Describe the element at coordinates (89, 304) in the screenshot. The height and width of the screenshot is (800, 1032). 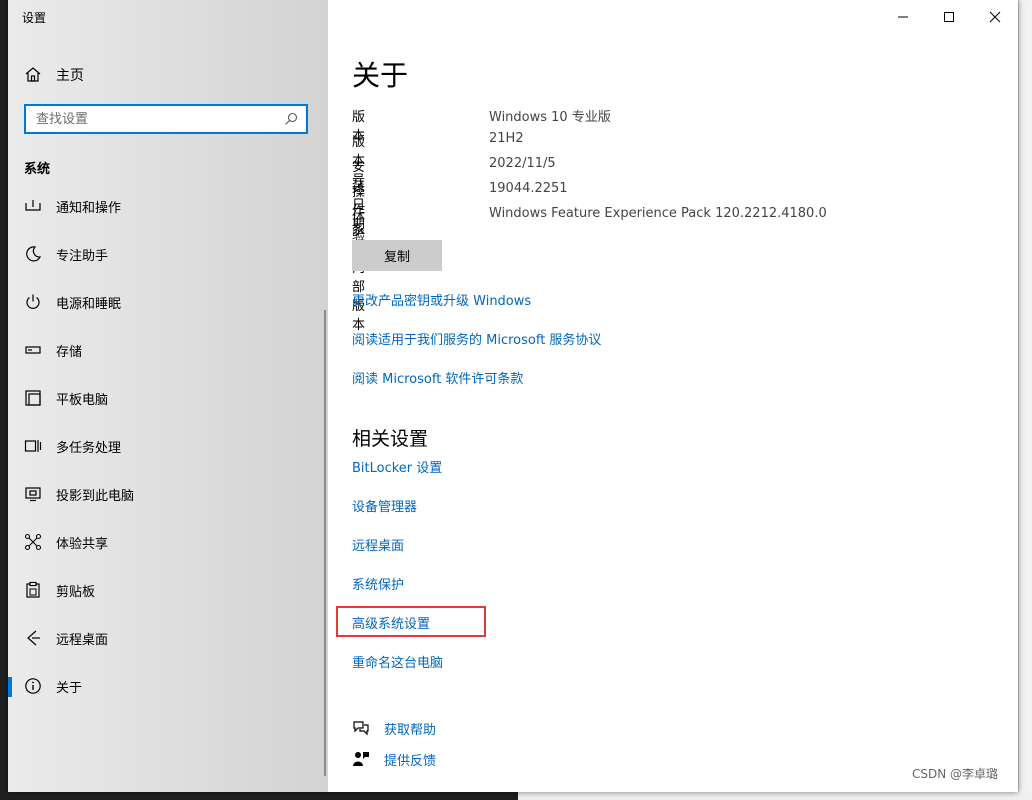
I see `sidebar-item-label: 电源和睡眠` at that location.